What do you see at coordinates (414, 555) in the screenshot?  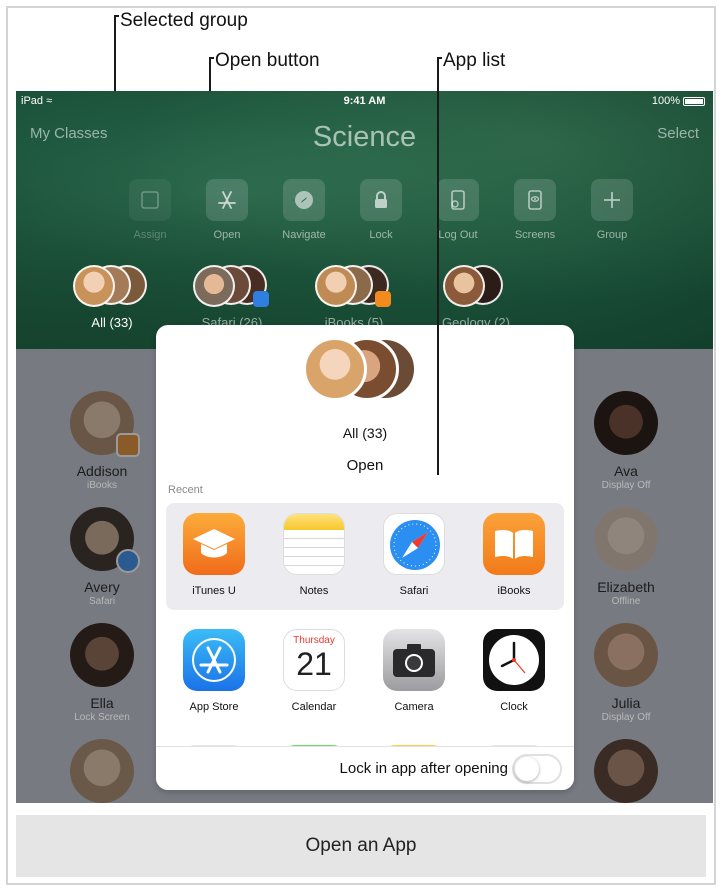 I see `app-safari: Safari` at bounding box center [414, 555].